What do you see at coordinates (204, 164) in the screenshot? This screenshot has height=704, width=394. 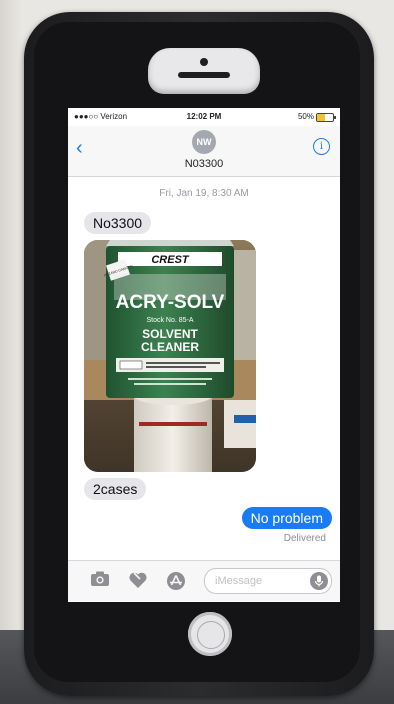 I see `contact-name: N03300` at bounding box center [204, 164].